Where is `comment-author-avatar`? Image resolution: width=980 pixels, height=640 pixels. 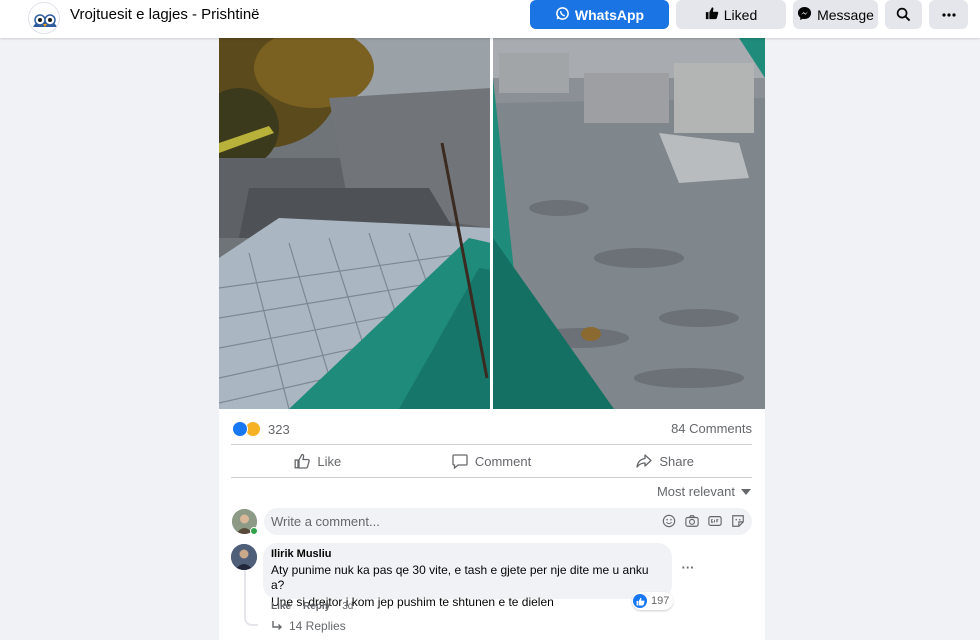
comment-author-avatar is located at coordinates (244, 557).